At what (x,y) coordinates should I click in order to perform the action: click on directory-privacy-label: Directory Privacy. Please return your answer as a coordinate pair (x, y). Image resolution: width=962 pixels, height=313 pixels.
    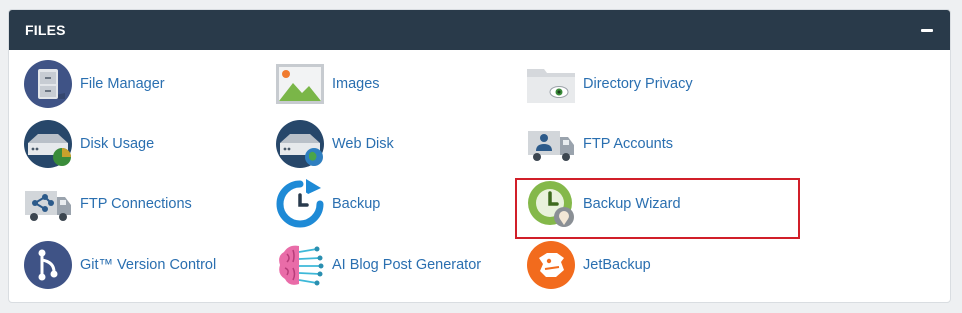
    Looking at the image, I should click on (638, 84).